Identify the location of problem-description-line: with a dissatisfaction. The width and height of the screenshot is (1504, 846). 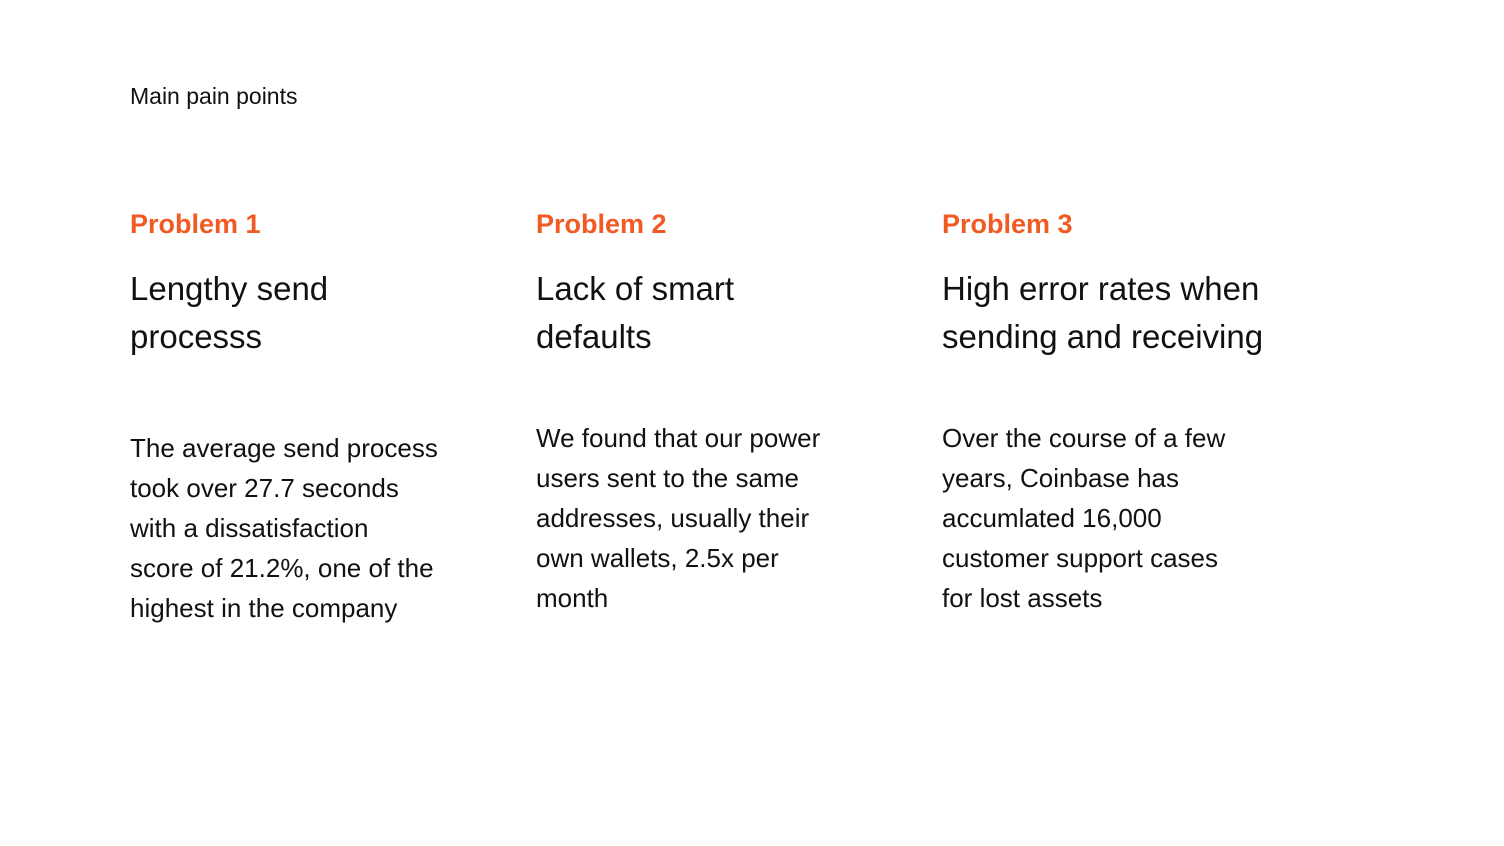
(249, 528).